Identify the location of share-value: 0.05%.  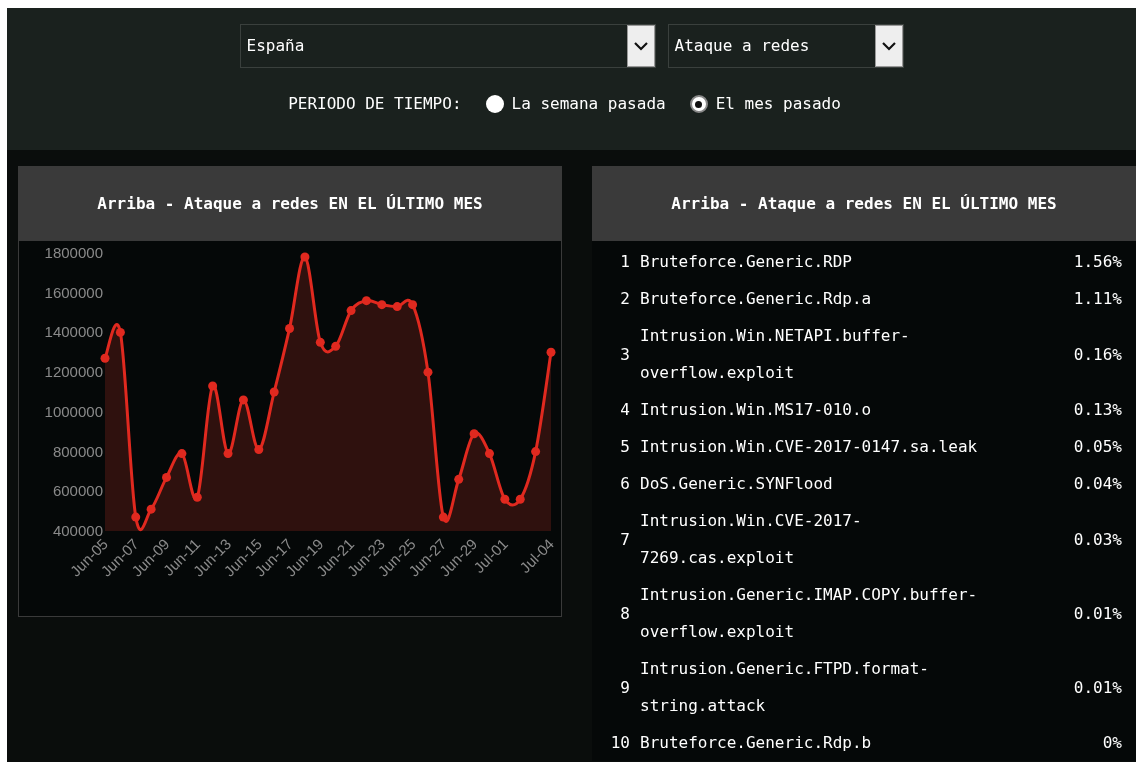
(1097, 447).